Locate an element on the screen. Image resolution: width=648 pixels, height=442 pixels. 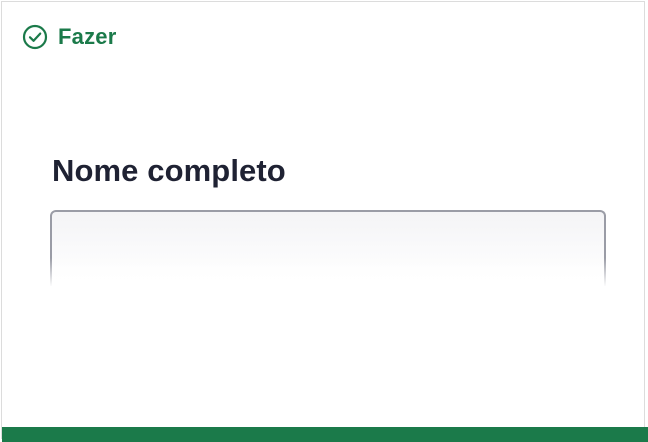
status-label: Fazer is located at coordinates (87, 36).